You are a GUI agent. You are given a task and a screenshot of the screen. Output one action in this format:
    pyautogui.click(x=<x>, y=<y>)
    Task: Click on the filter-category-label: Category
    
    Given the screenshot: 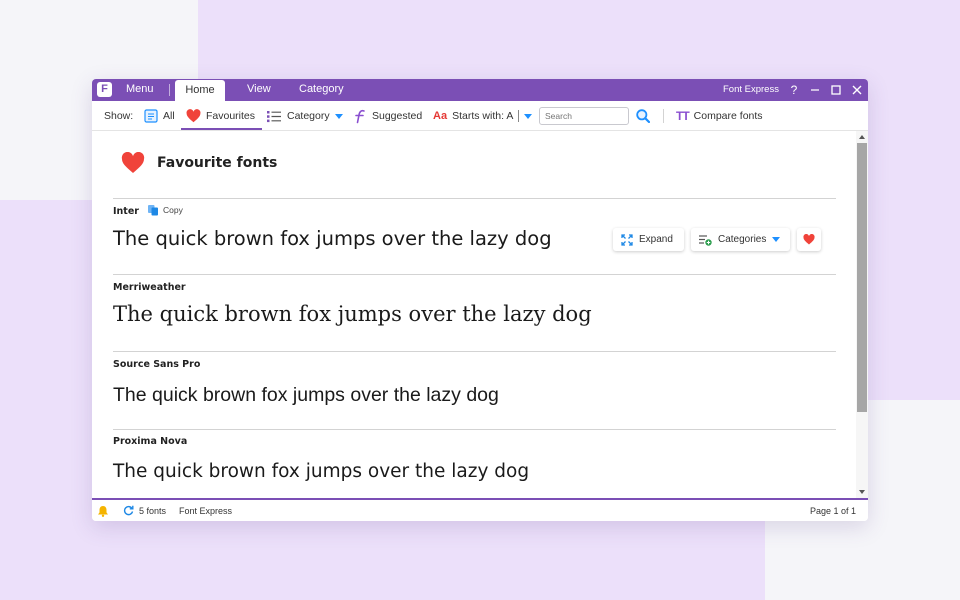 What is the action you would take?
    pyautogui.click(x=308, y=116)
    